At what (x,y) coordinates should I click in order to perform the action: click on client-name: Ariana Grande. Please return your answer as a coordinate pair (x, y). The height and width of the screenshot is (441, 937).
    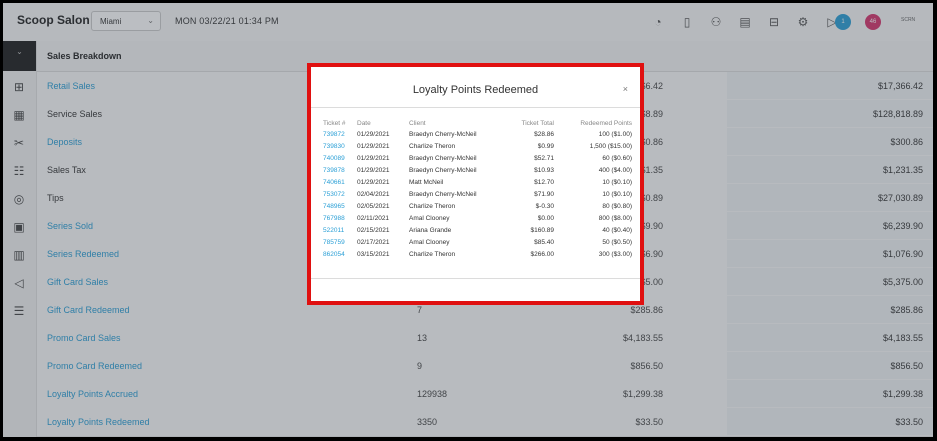
    Looking at the image, I should click on (430, 230).